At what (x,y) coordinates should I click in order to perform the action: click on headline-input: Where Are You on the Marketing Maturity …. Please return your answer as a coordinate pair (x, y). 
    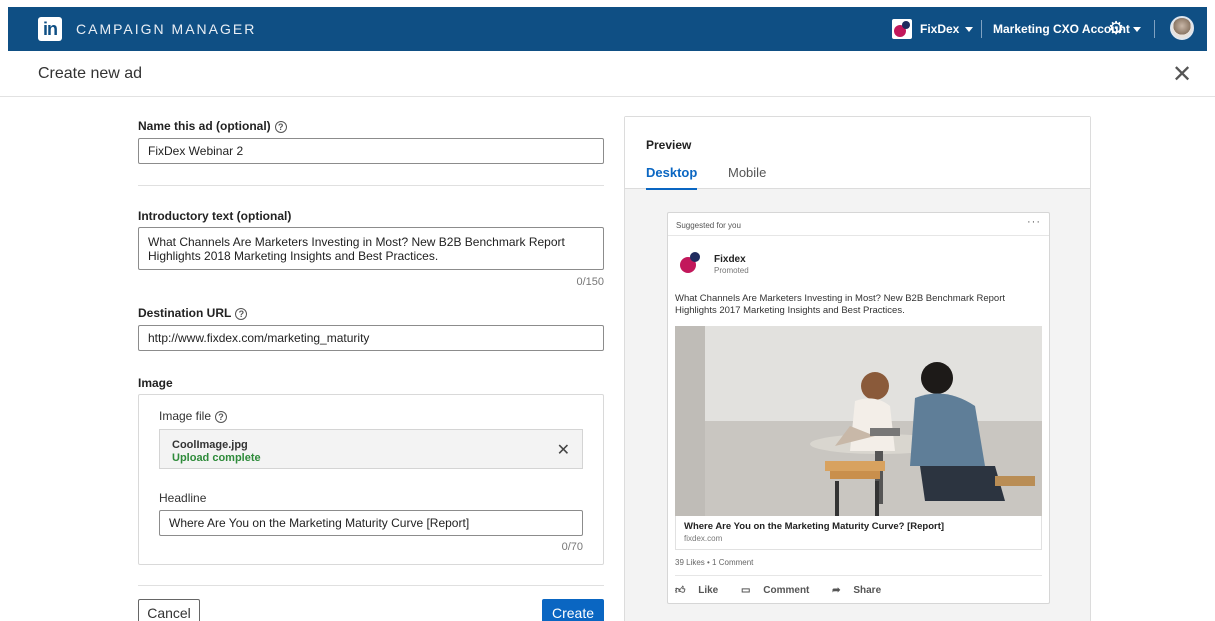
    Looking at the image, I should click on (371, 523).